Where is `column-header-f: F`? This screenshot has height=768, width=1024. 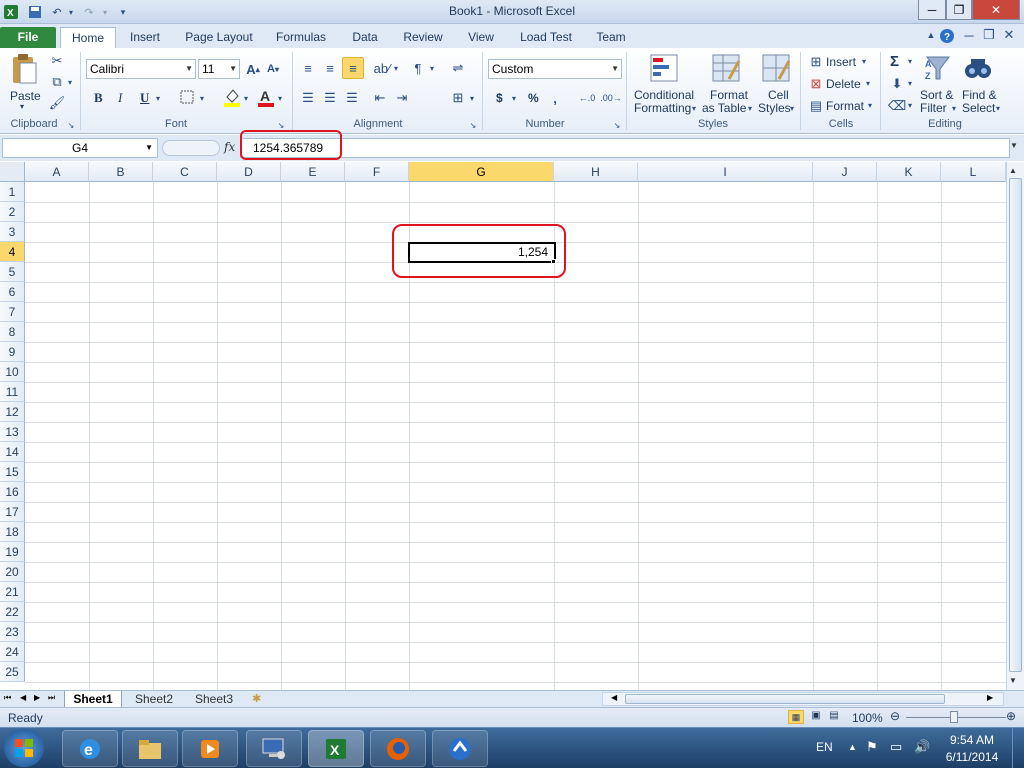 column-header-f: F is located at coordinates (377, 172).